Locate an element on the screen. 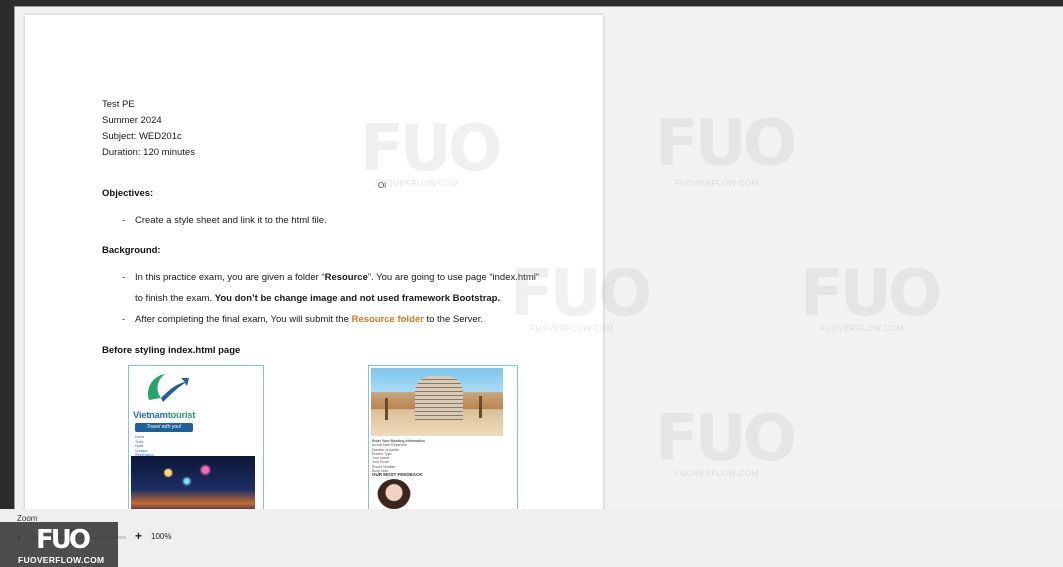 The width and height of the screenshot is (1063, 567). watermark-badge: FUO FUOVERFLOW.COM is located at coordinates (59, 544).